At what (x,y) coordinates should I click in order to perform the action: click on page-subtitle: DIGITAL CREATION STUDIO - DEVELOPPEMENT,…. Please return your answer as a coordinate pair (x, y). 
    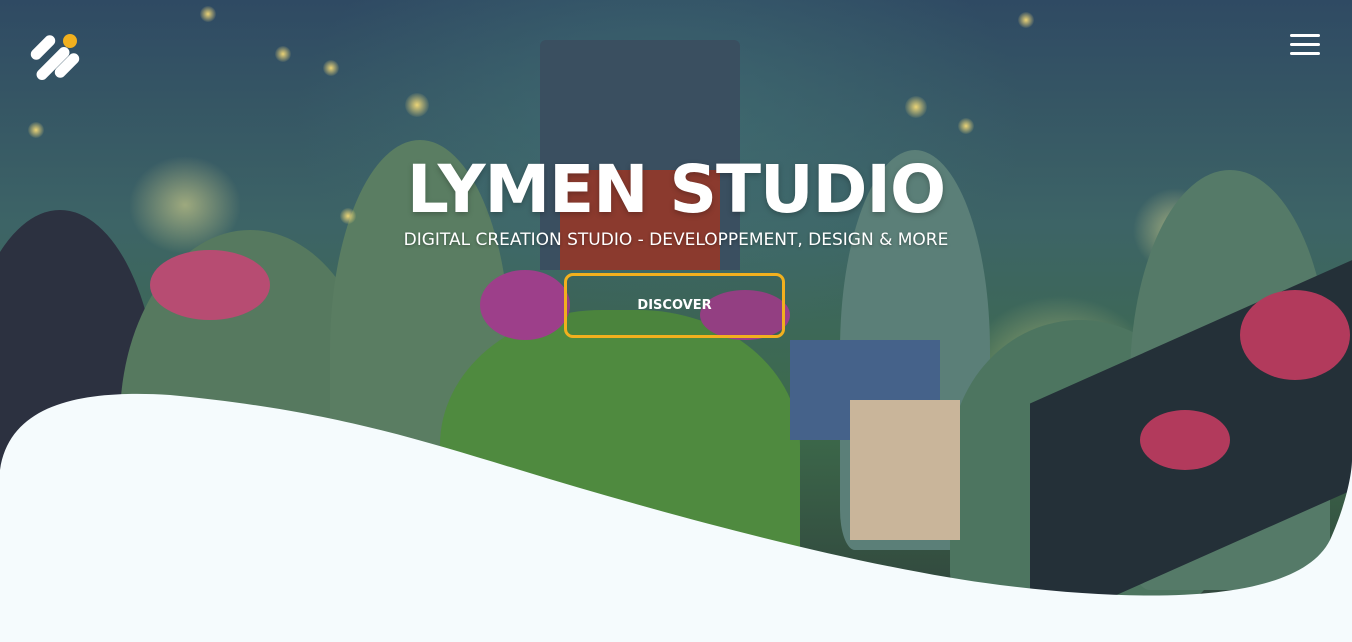
    Looking at the image, I should click on (676, 240).